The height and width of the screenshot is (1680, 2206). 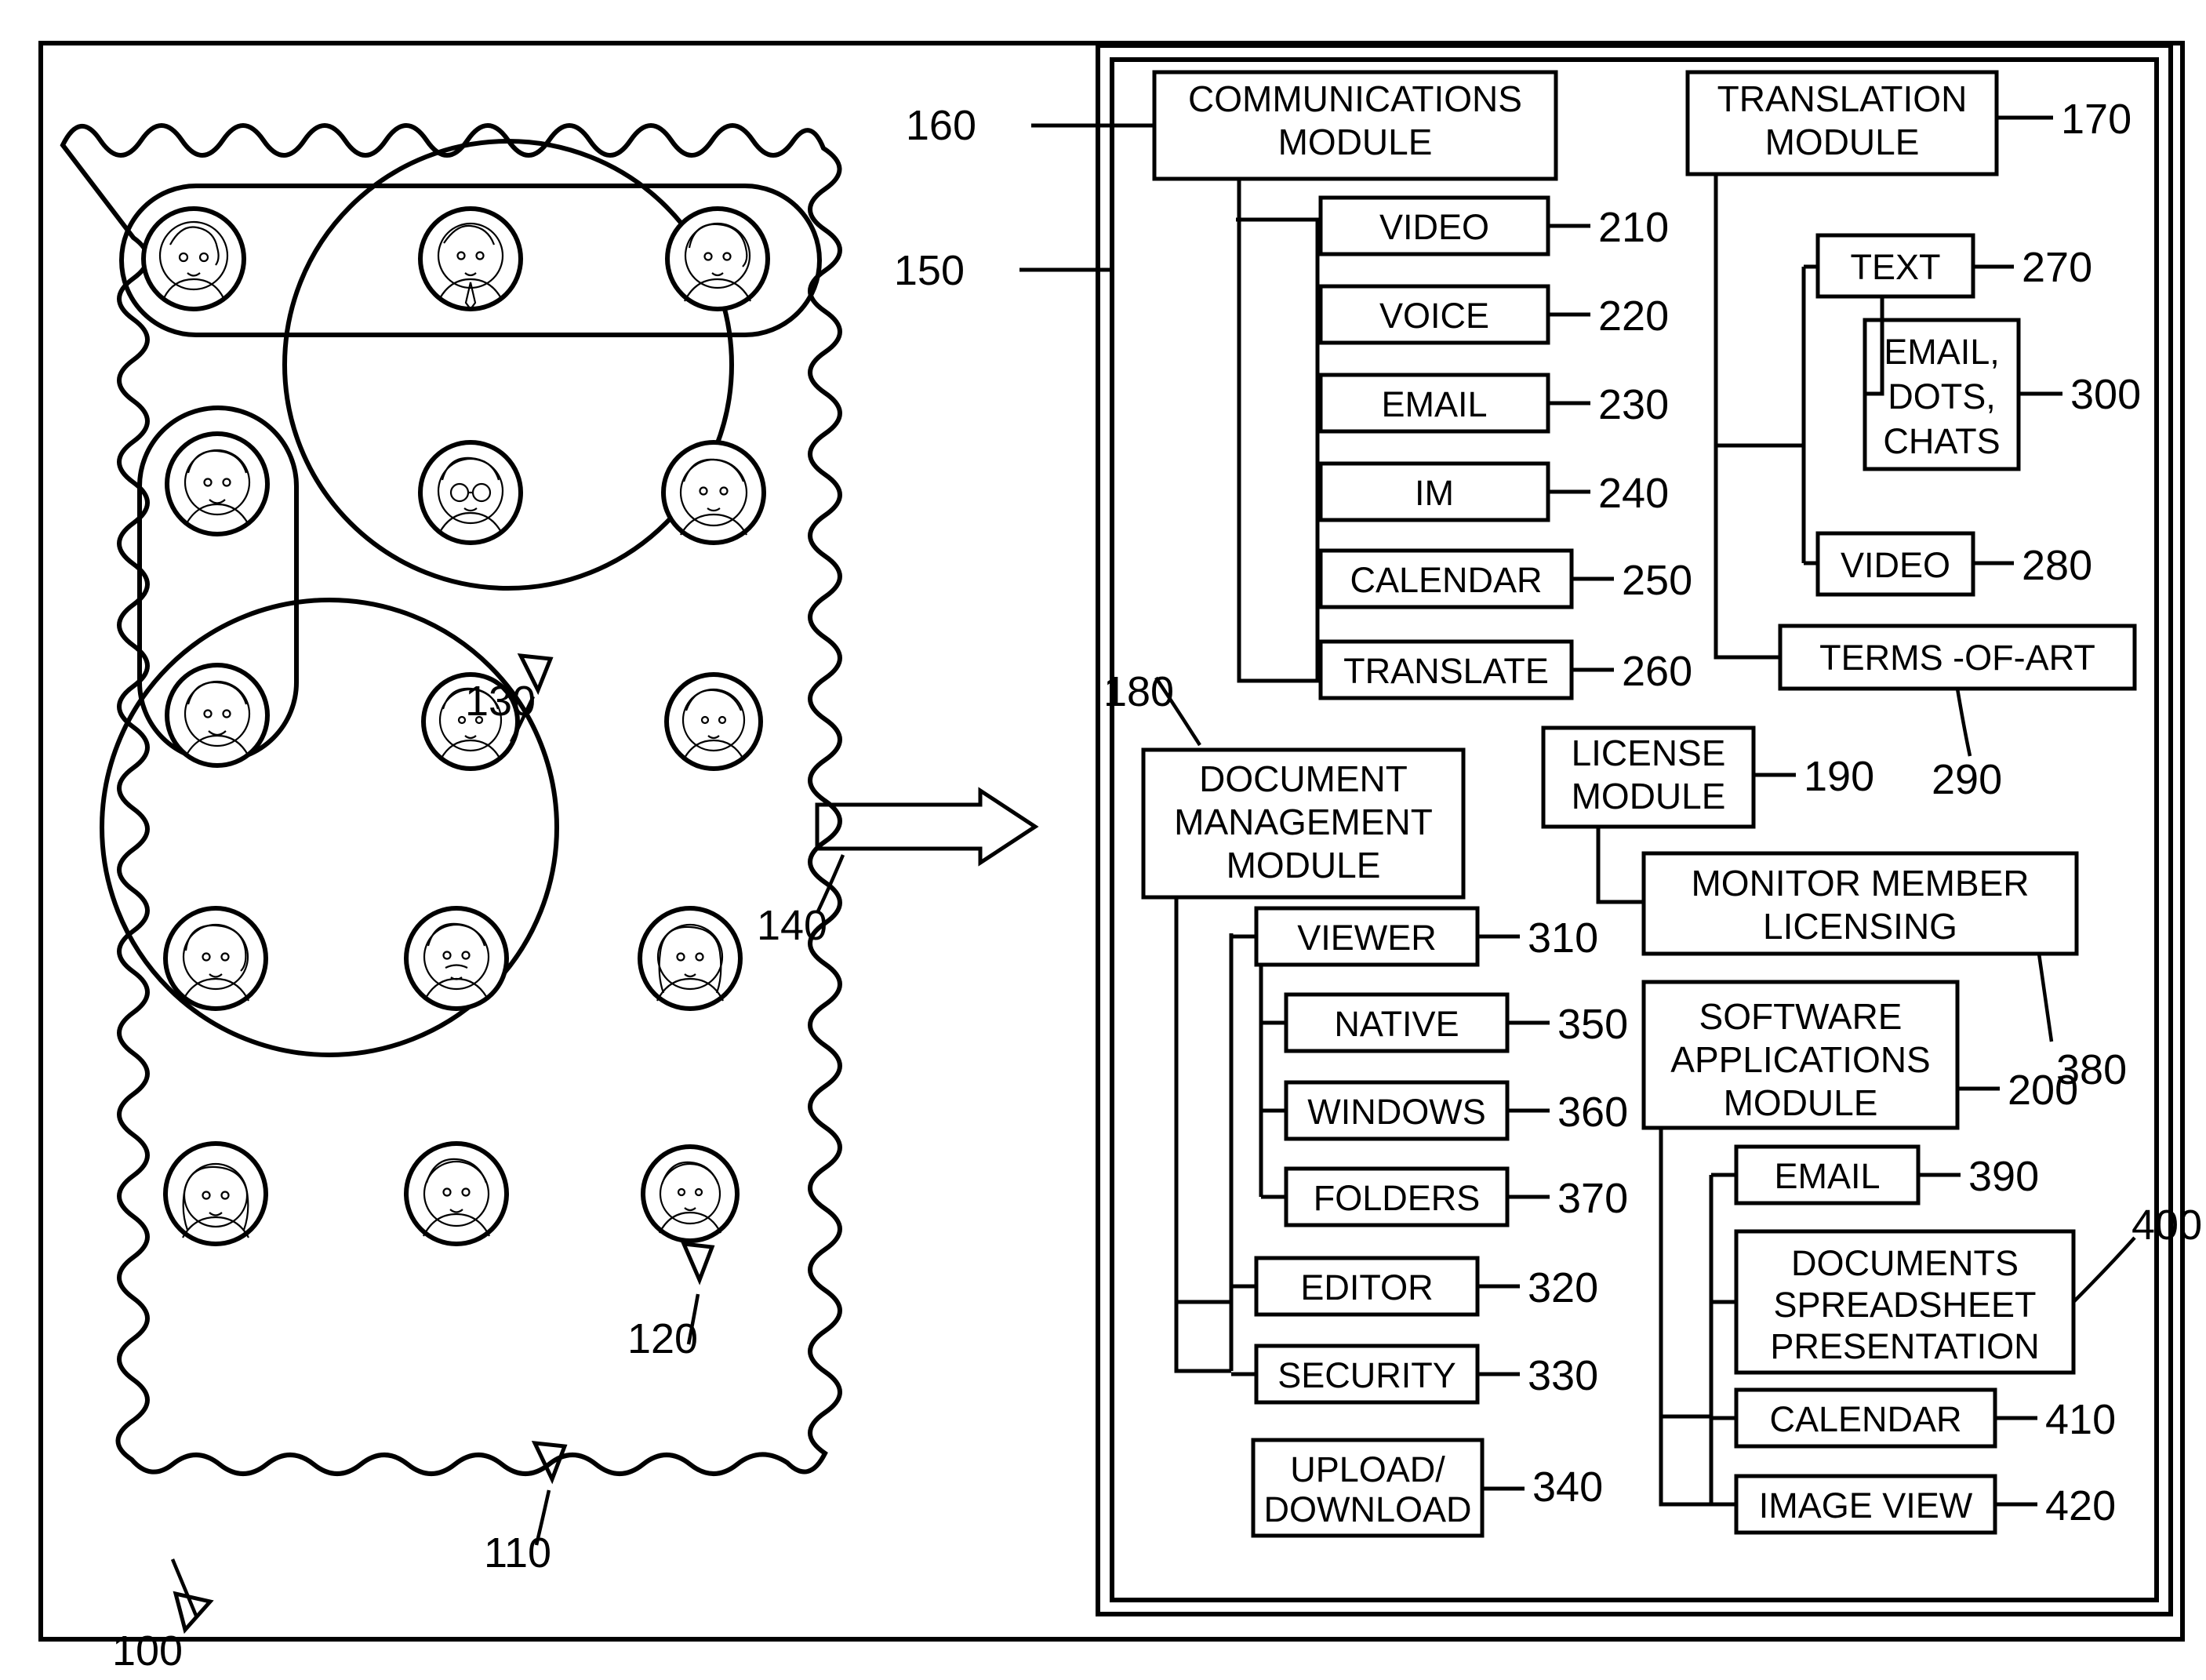 I want to click on label-translation-module-line1: TRANSLATION, so click(x=1842, y=98).